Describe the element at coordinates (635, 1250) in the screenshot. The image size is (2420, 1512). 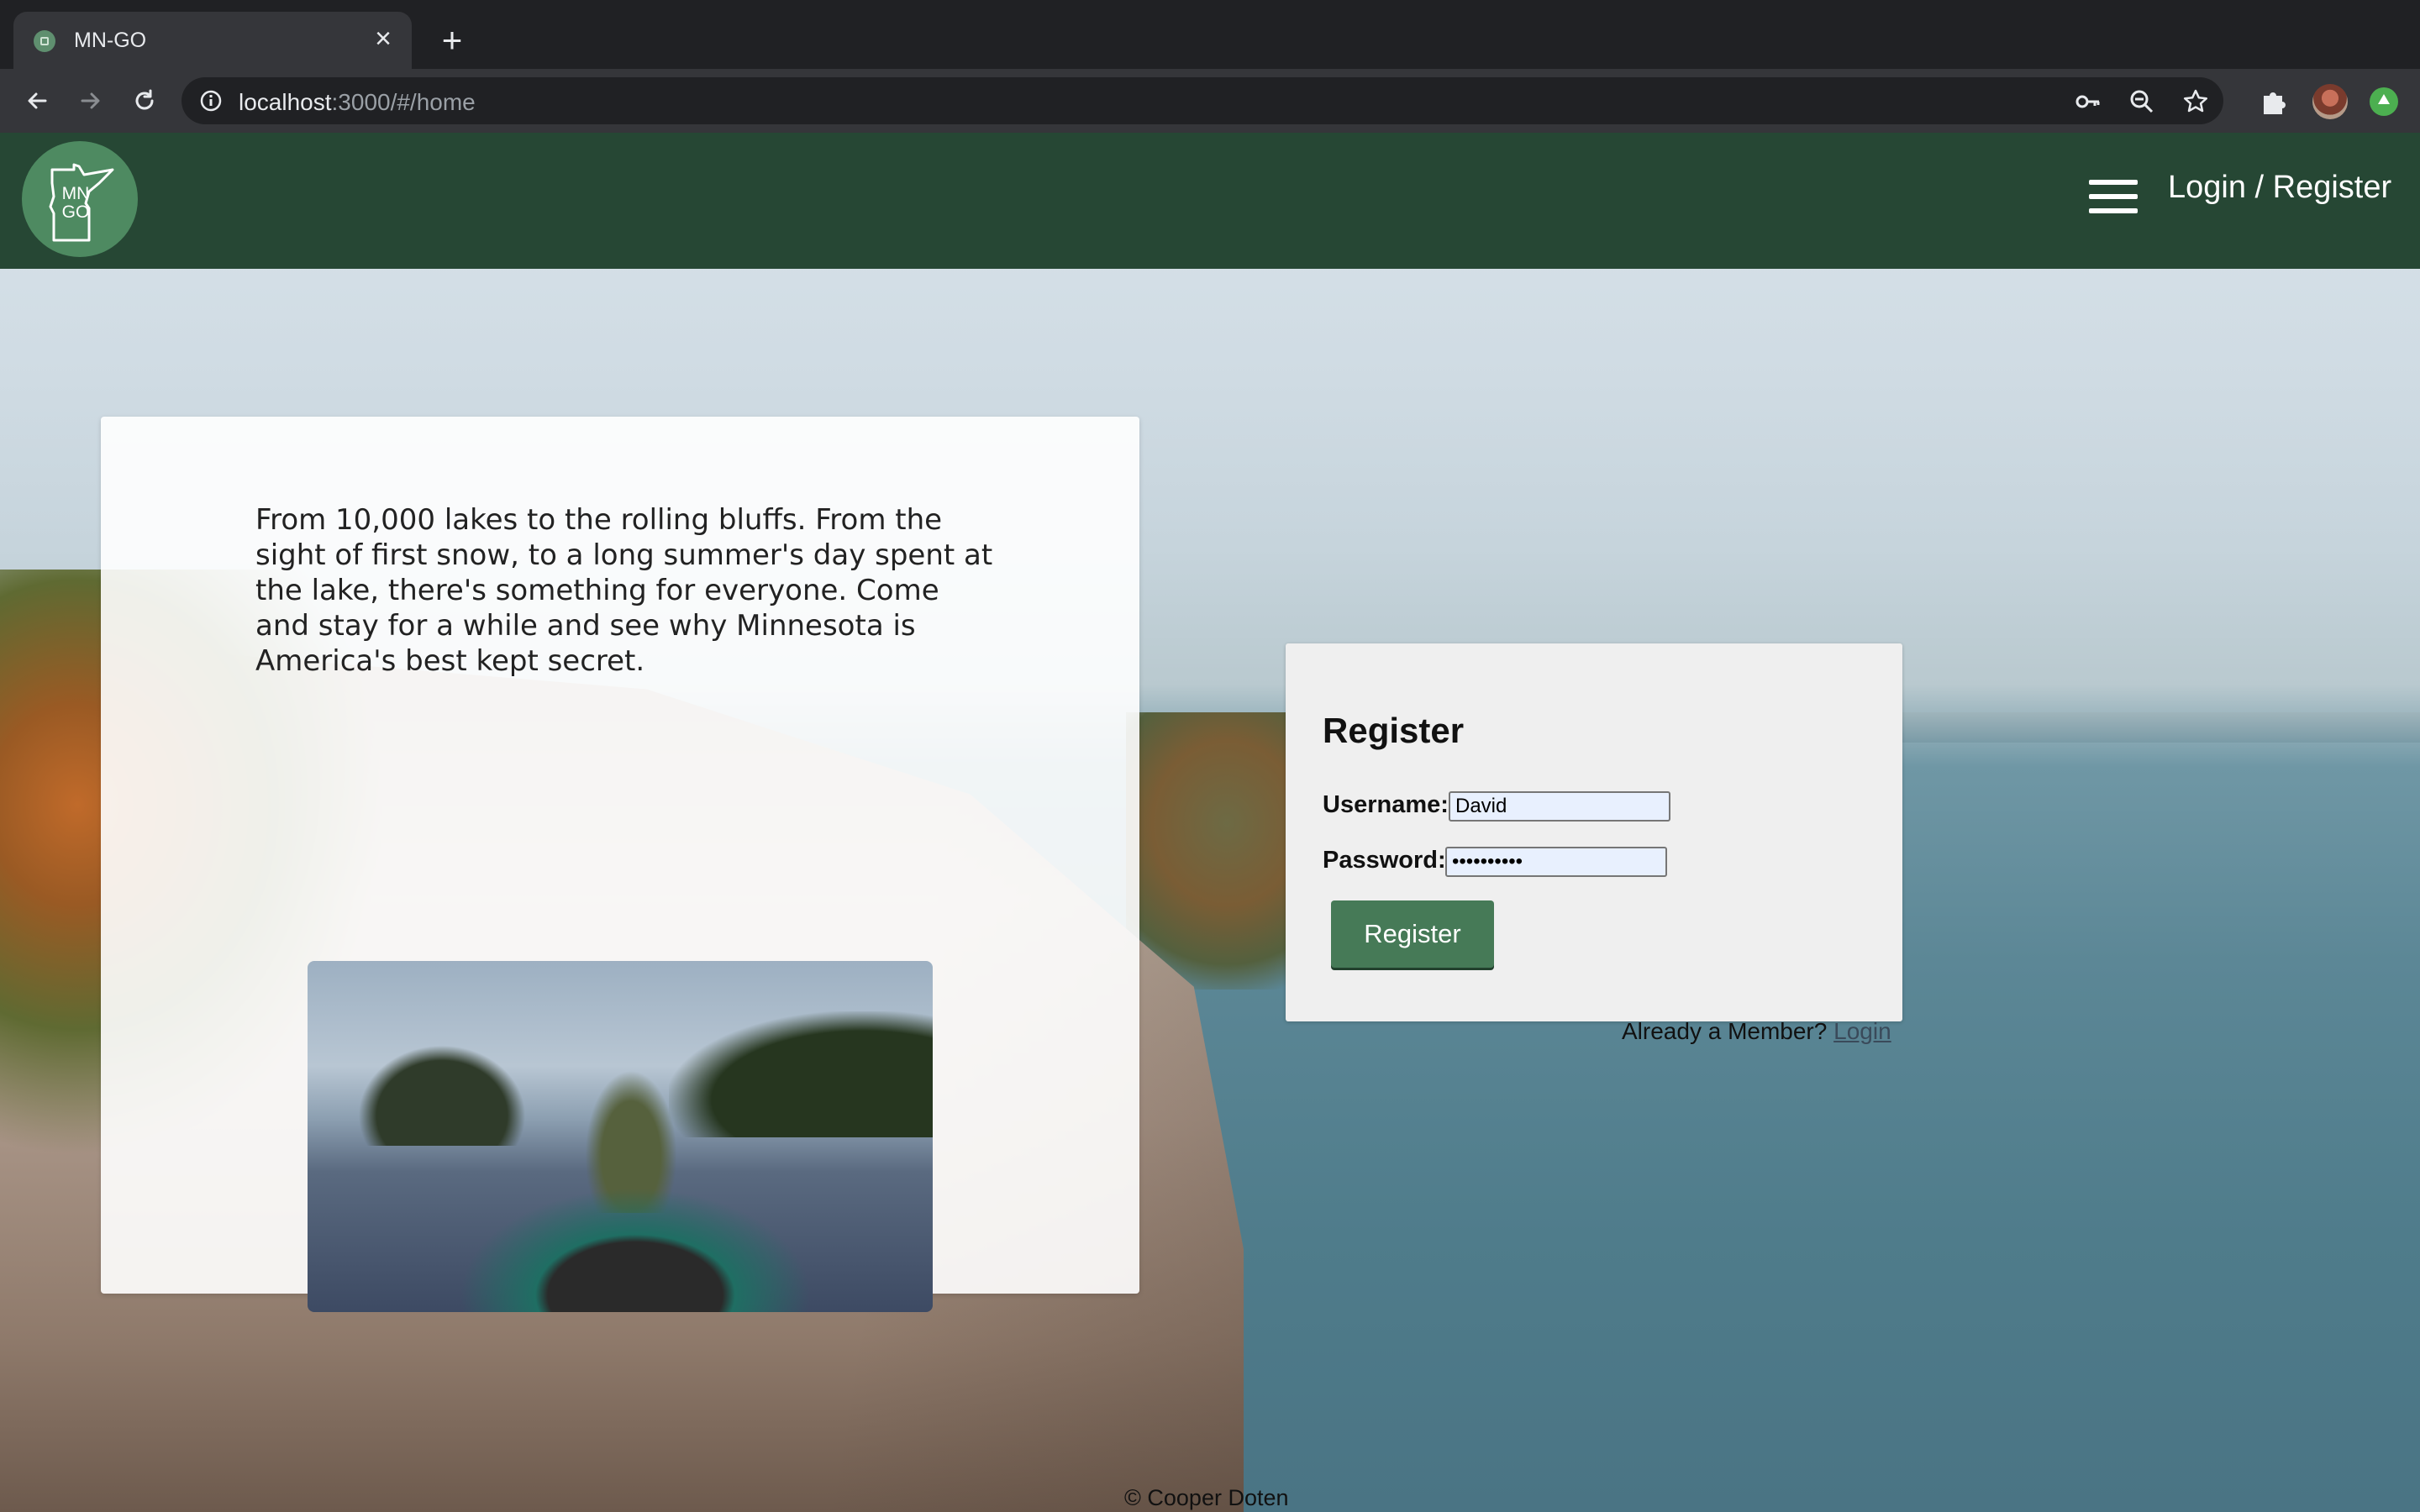
I see `photo-canoe` at that location.